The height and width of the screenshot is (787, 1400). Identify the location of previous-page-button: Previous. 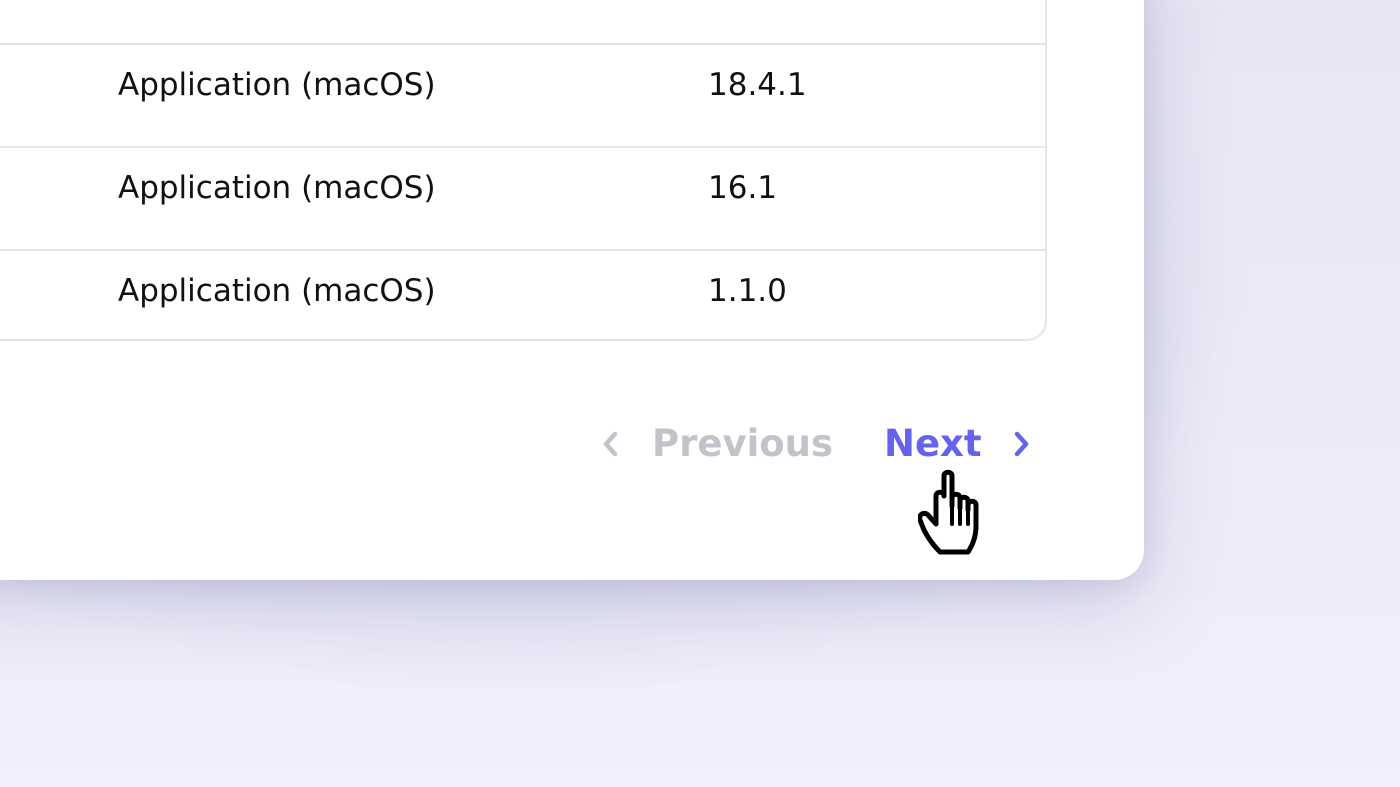
(716, 443).